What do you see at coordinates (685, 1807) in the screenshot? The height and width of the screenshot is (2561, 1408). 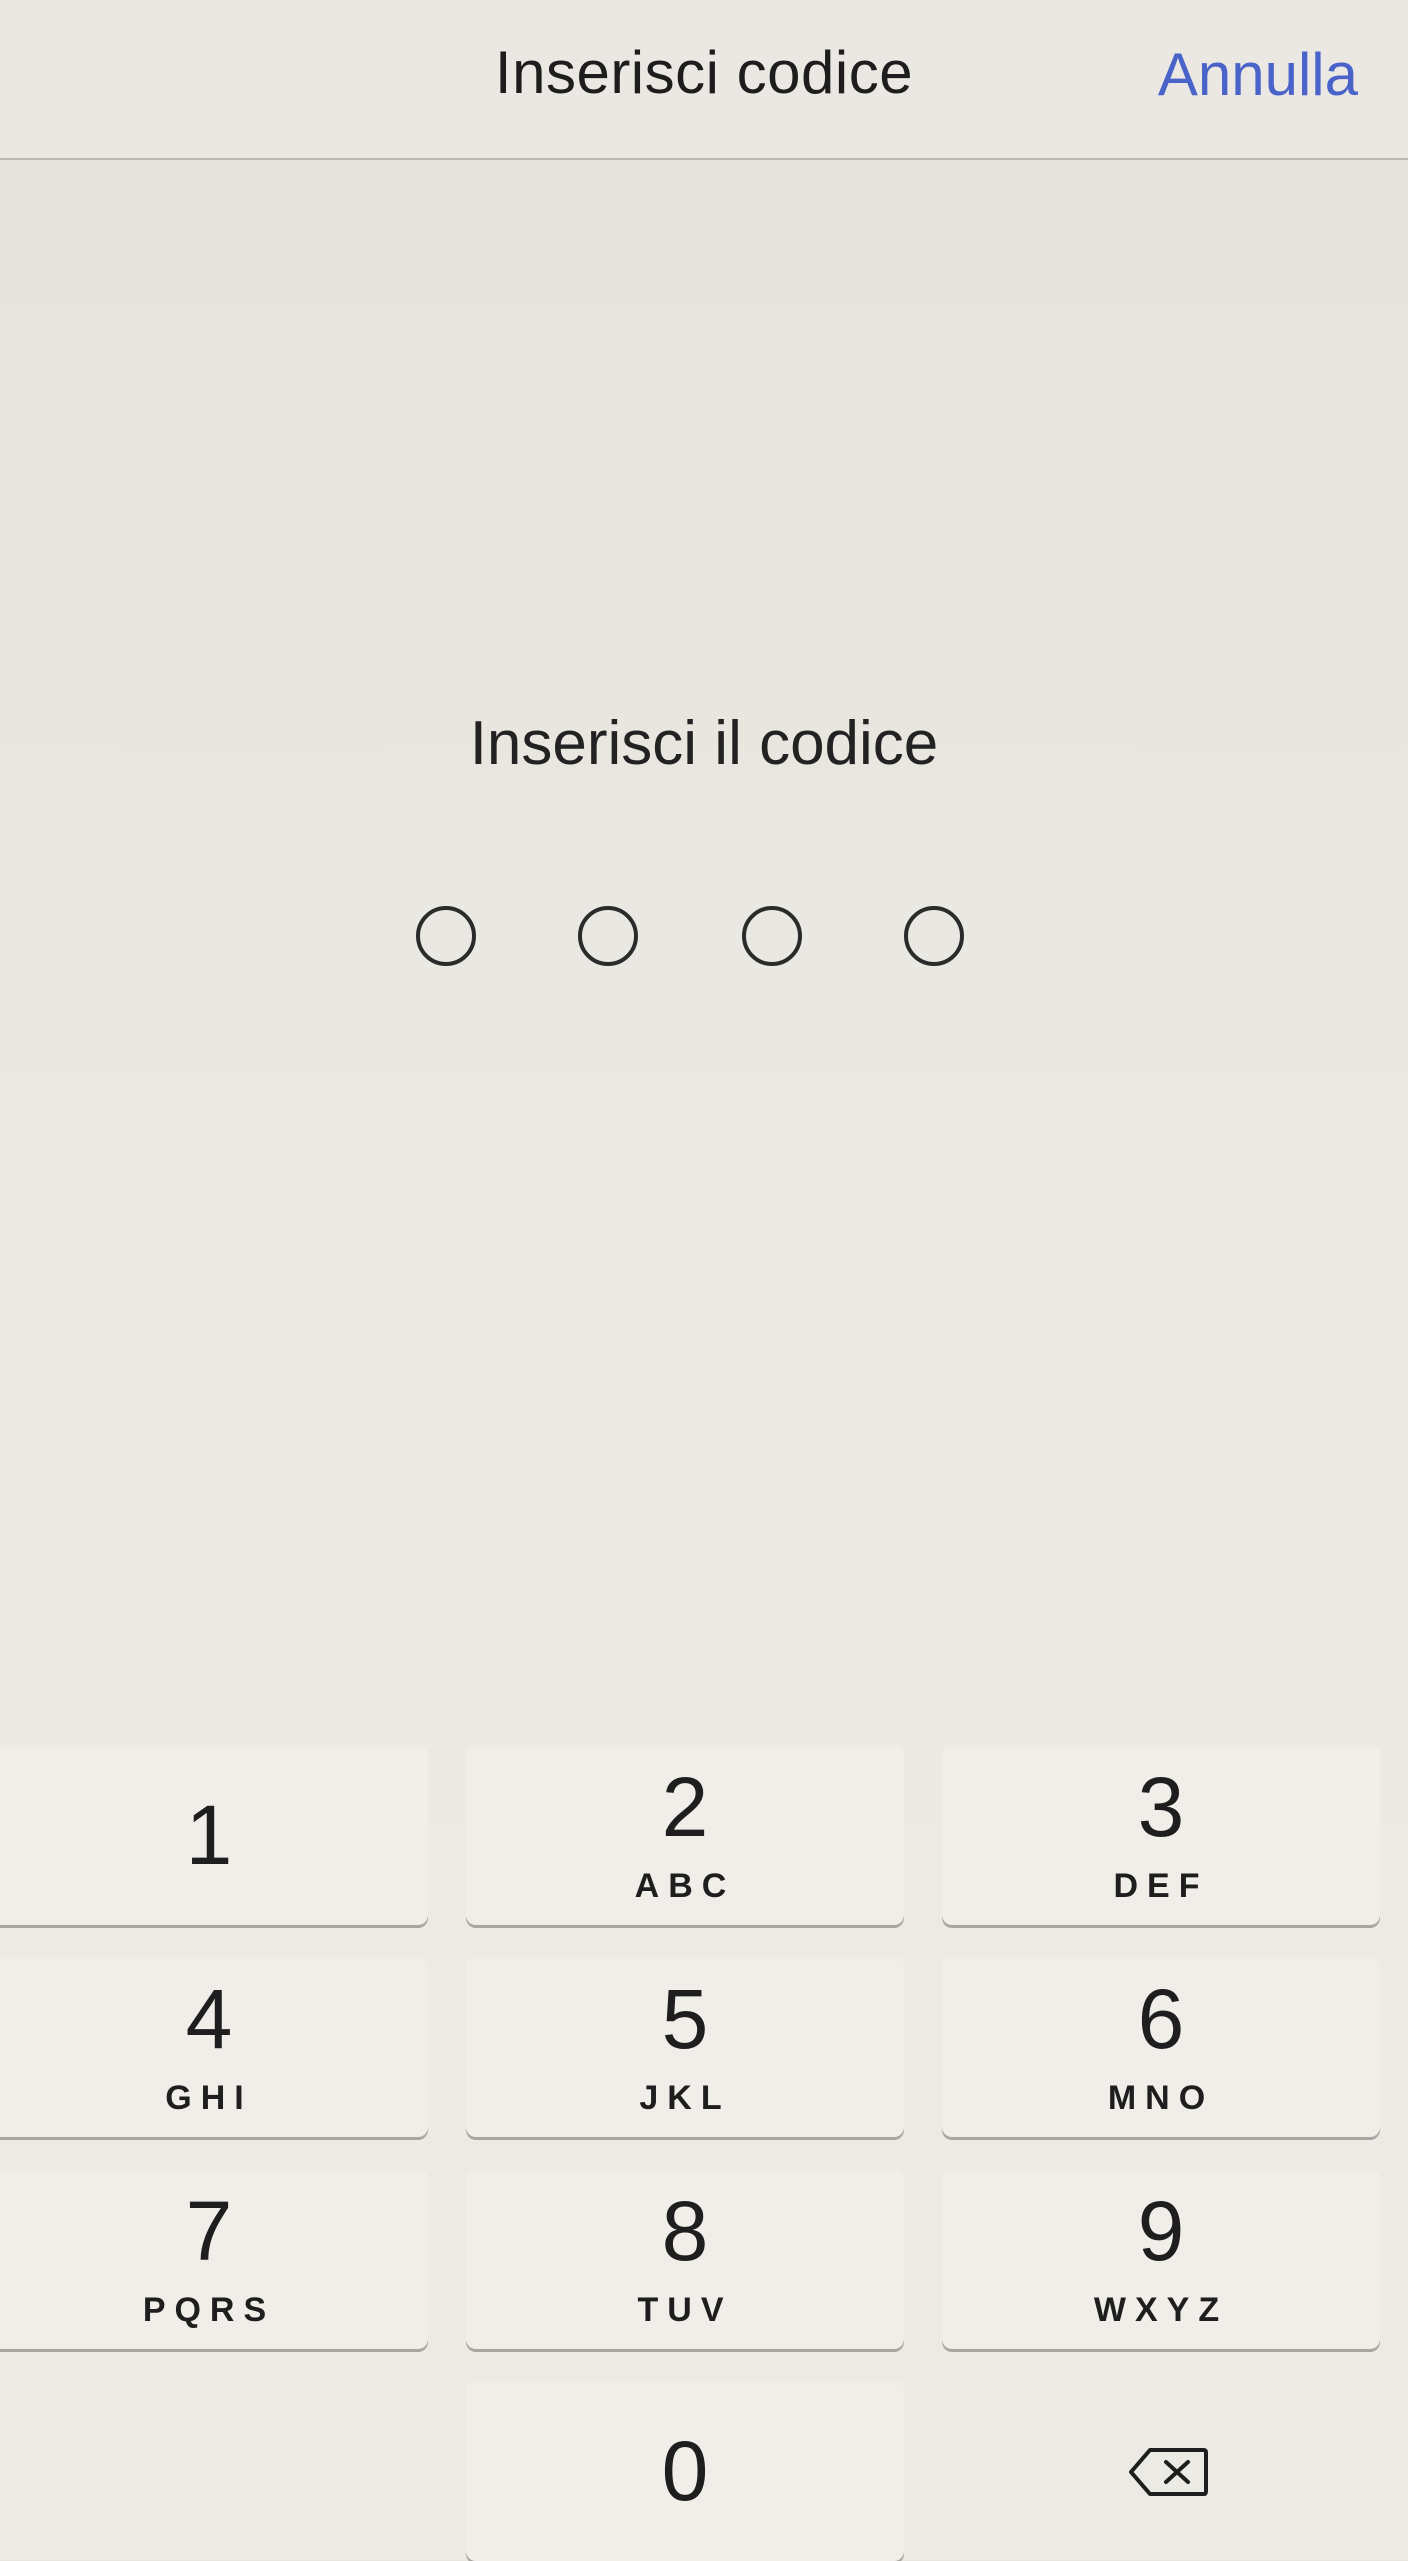 I see `key-digit: 2` at bounding box center [685, 1807].